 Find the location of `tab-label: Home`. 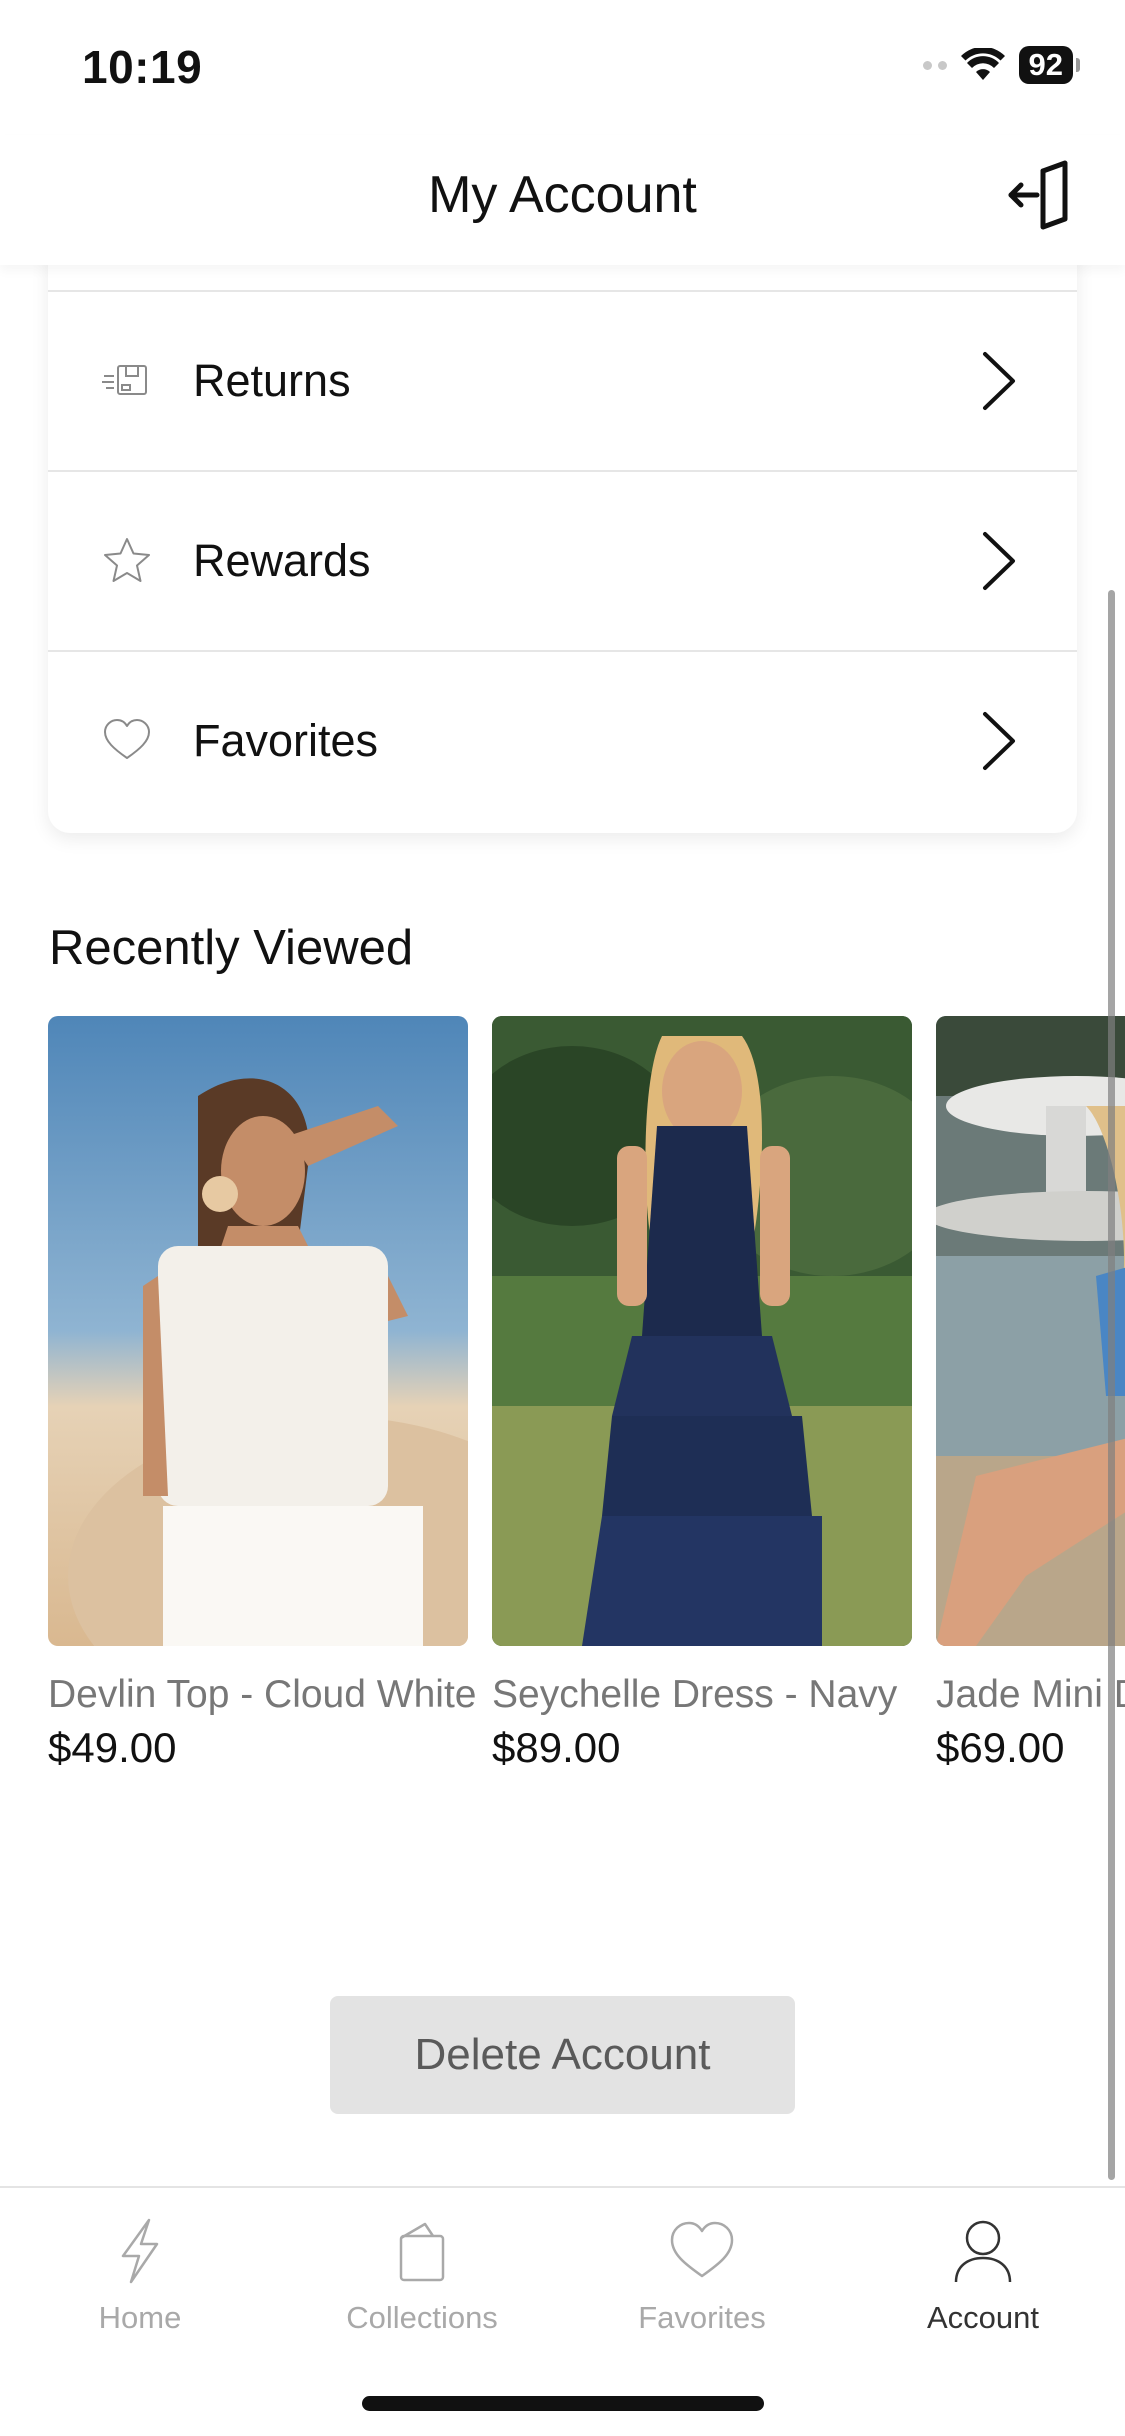

tab-label: Home is located at coordinates (140, 2317).